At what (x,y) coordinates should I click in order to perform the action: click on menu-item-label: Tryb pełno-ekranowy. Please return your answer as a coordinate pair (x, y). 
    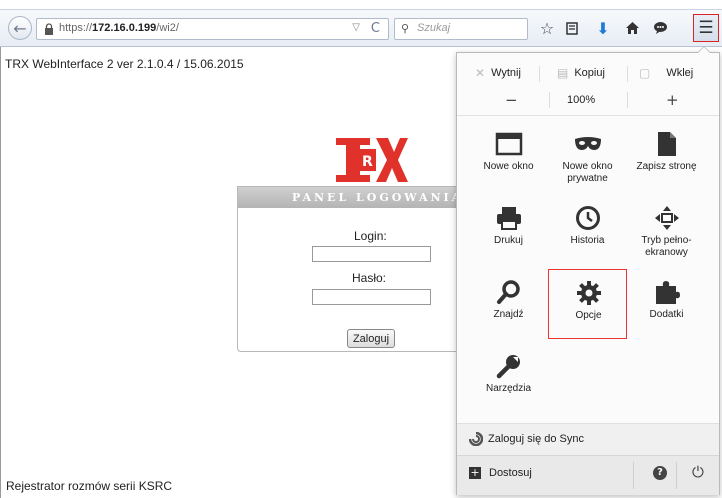
    Looking at the image, I should click on (666, 246).